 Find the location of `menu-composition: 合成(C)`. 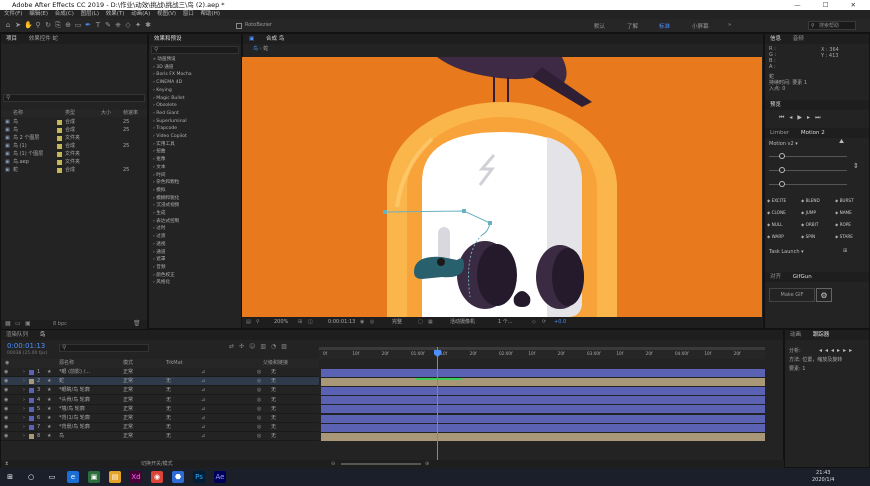

menu-composition: 合成(C) is located at coordinates (64, 14).